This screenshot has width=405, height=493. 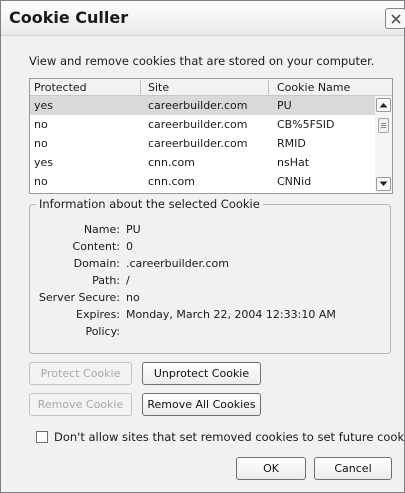 What do you see at coordinates (306, 124) in the screenshot?
I see `cell-cookie-name: CB%5FSID` at bounding box center [306, 124].